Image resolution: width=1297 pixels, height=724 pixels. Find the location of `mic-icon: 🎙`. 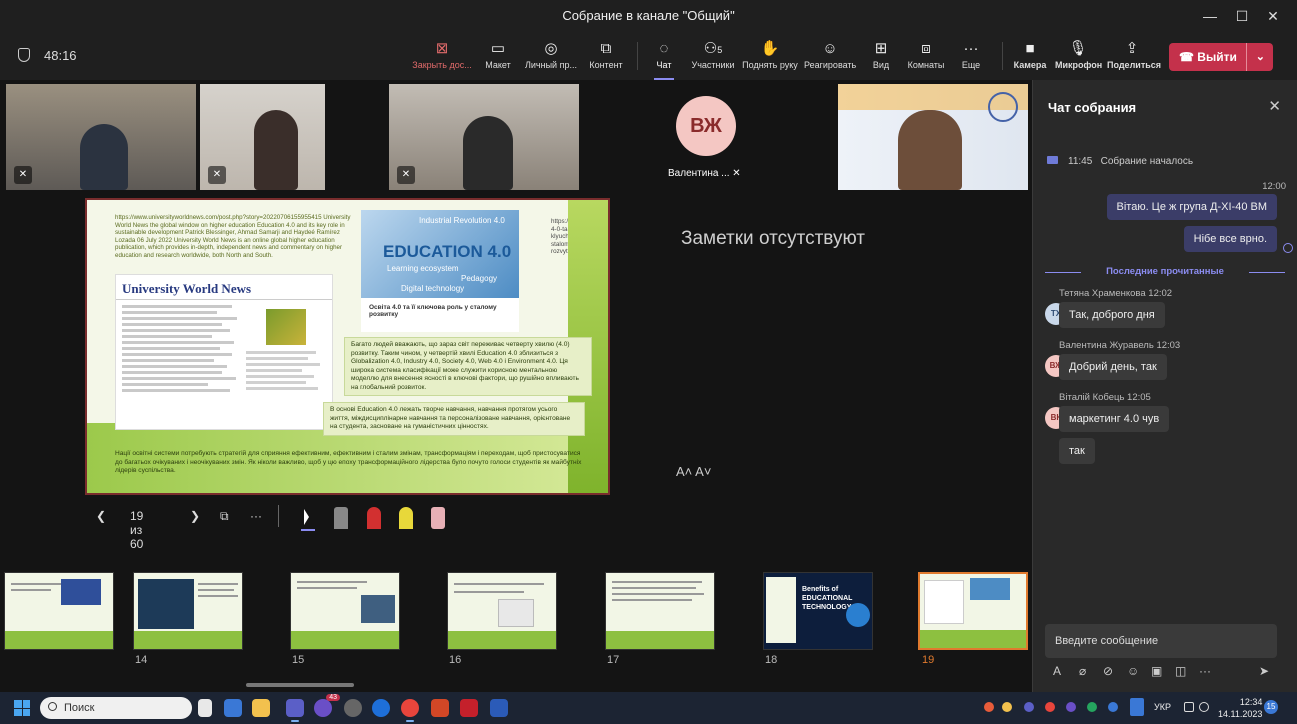

mic-icon: 🎙 is located at coordinates (1078, 48).